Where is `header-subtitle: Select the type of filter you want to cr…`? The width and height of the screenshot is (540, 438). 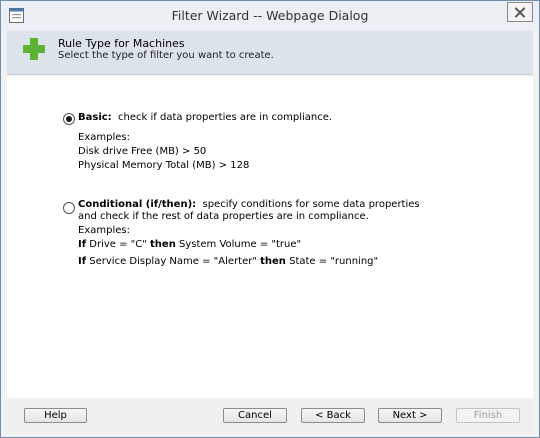 header-subtitle: Select the type of filter you want to cr… is located at coordinates (166, 55).